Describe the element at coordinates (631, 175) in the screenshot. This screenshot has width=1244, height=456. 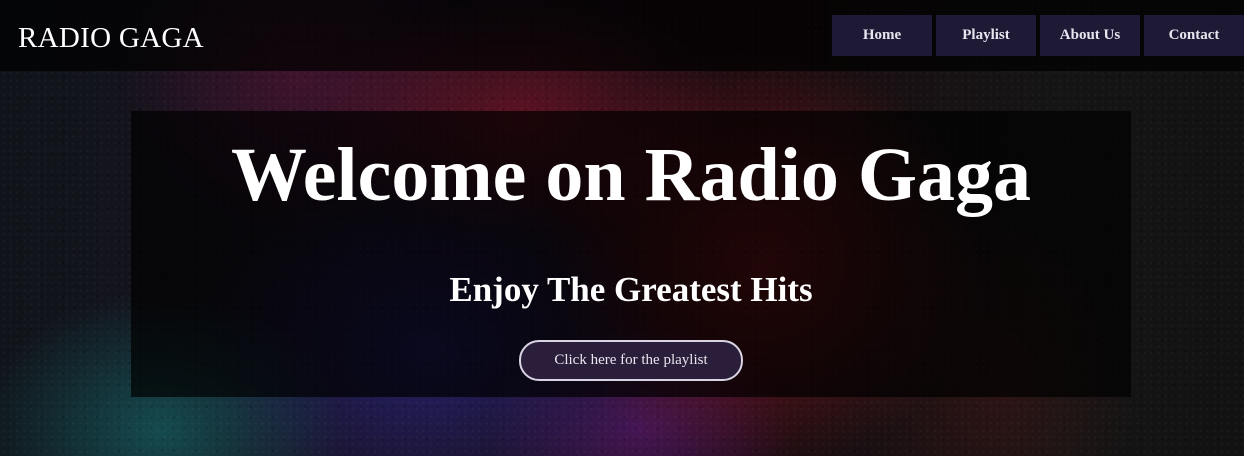
I see `hero-title: Welcome on Radio Gaga` at that location.